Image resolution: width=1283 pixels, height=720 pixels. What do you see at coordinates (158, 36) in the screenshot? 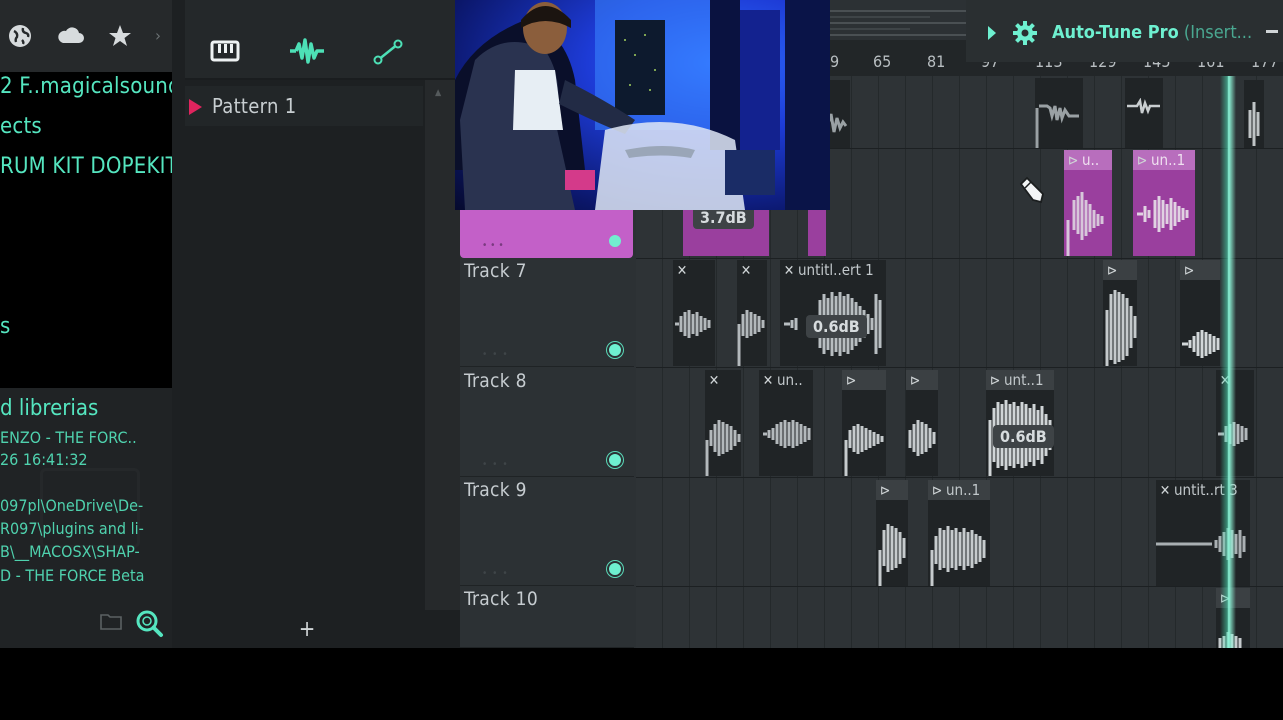
I see `chevron-right-icon: ›` at bounding box center [158, 36].